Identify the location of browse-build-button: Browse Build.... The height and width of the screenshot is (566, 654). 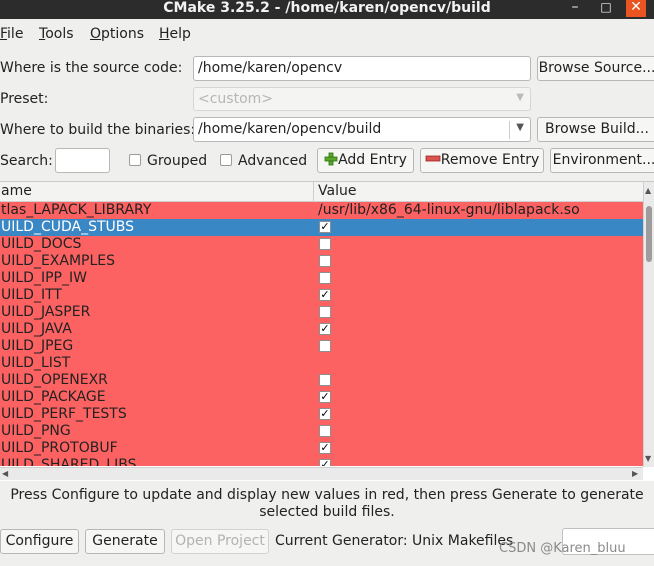
(595, 129).